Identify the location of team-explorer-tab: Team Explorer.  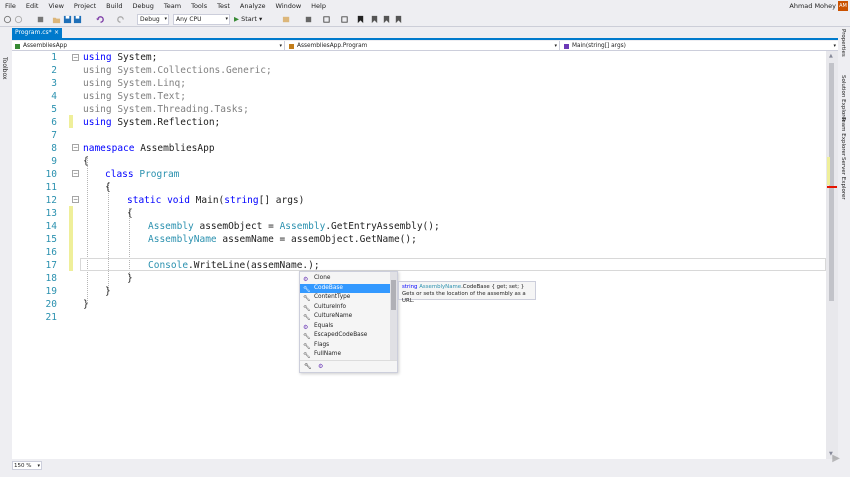
(843, 136).